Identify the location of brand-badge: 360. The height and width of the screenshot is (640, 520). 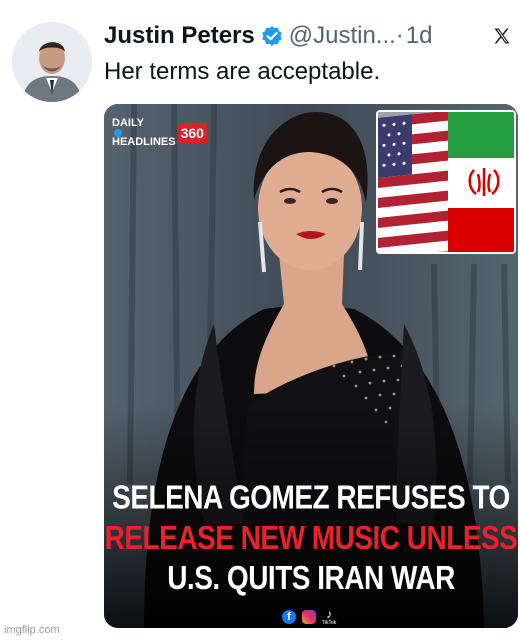
(192, 133).